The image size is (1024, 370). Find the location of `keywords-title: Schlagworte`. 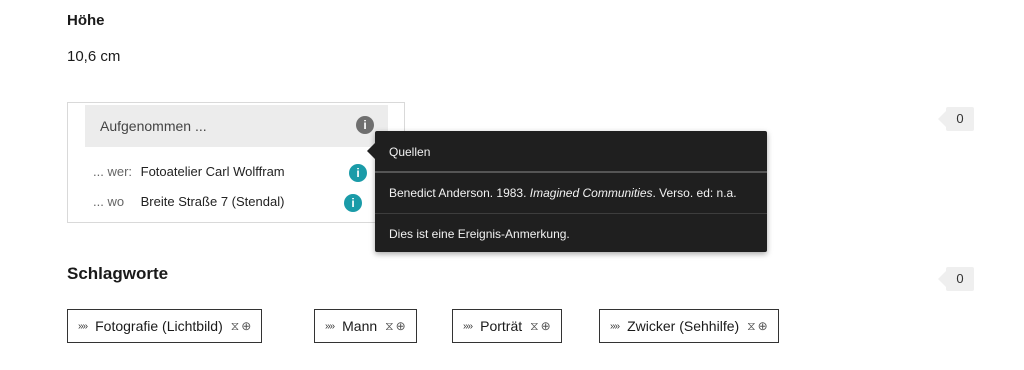

keywords-title: Schlagworte is located at coordinates (118, 273).